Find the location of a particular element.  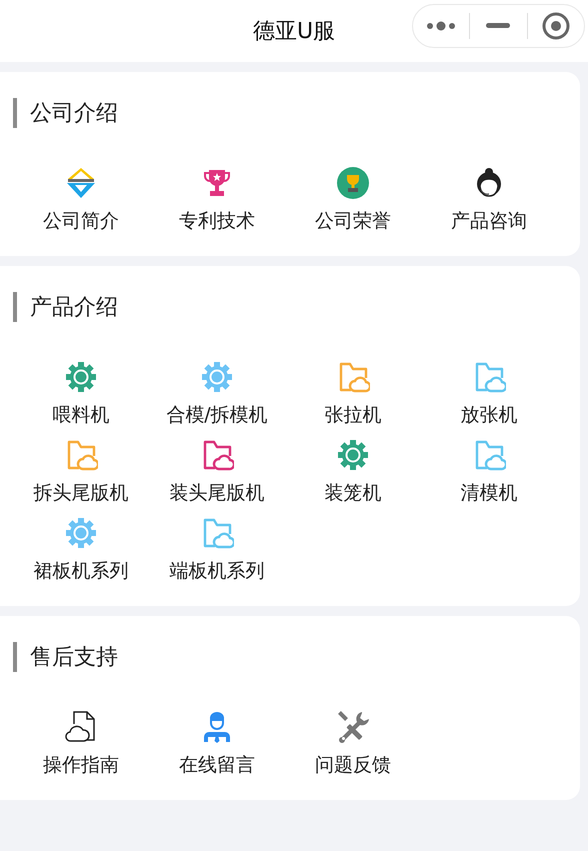

menu-item-label: 专利技术 is located at coordinates (217, 221).